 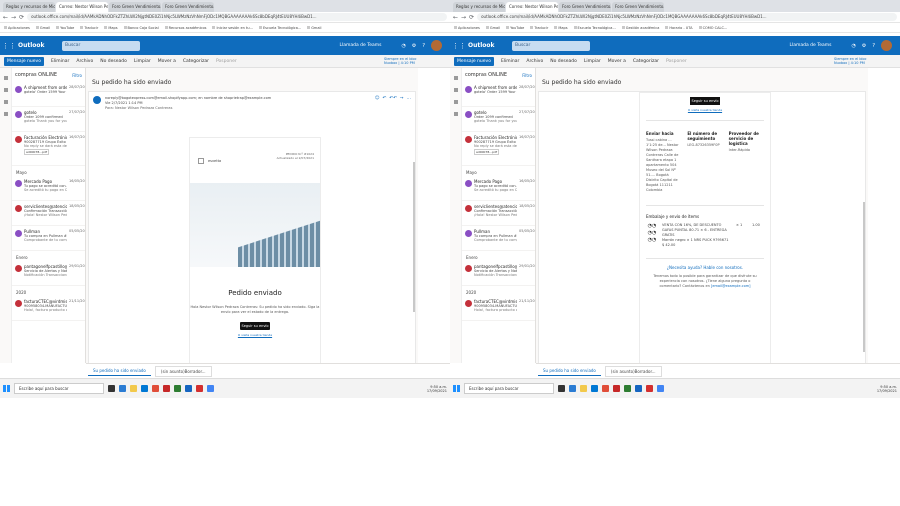 I want to click on explorer-icon, so click(x=583, y=388).